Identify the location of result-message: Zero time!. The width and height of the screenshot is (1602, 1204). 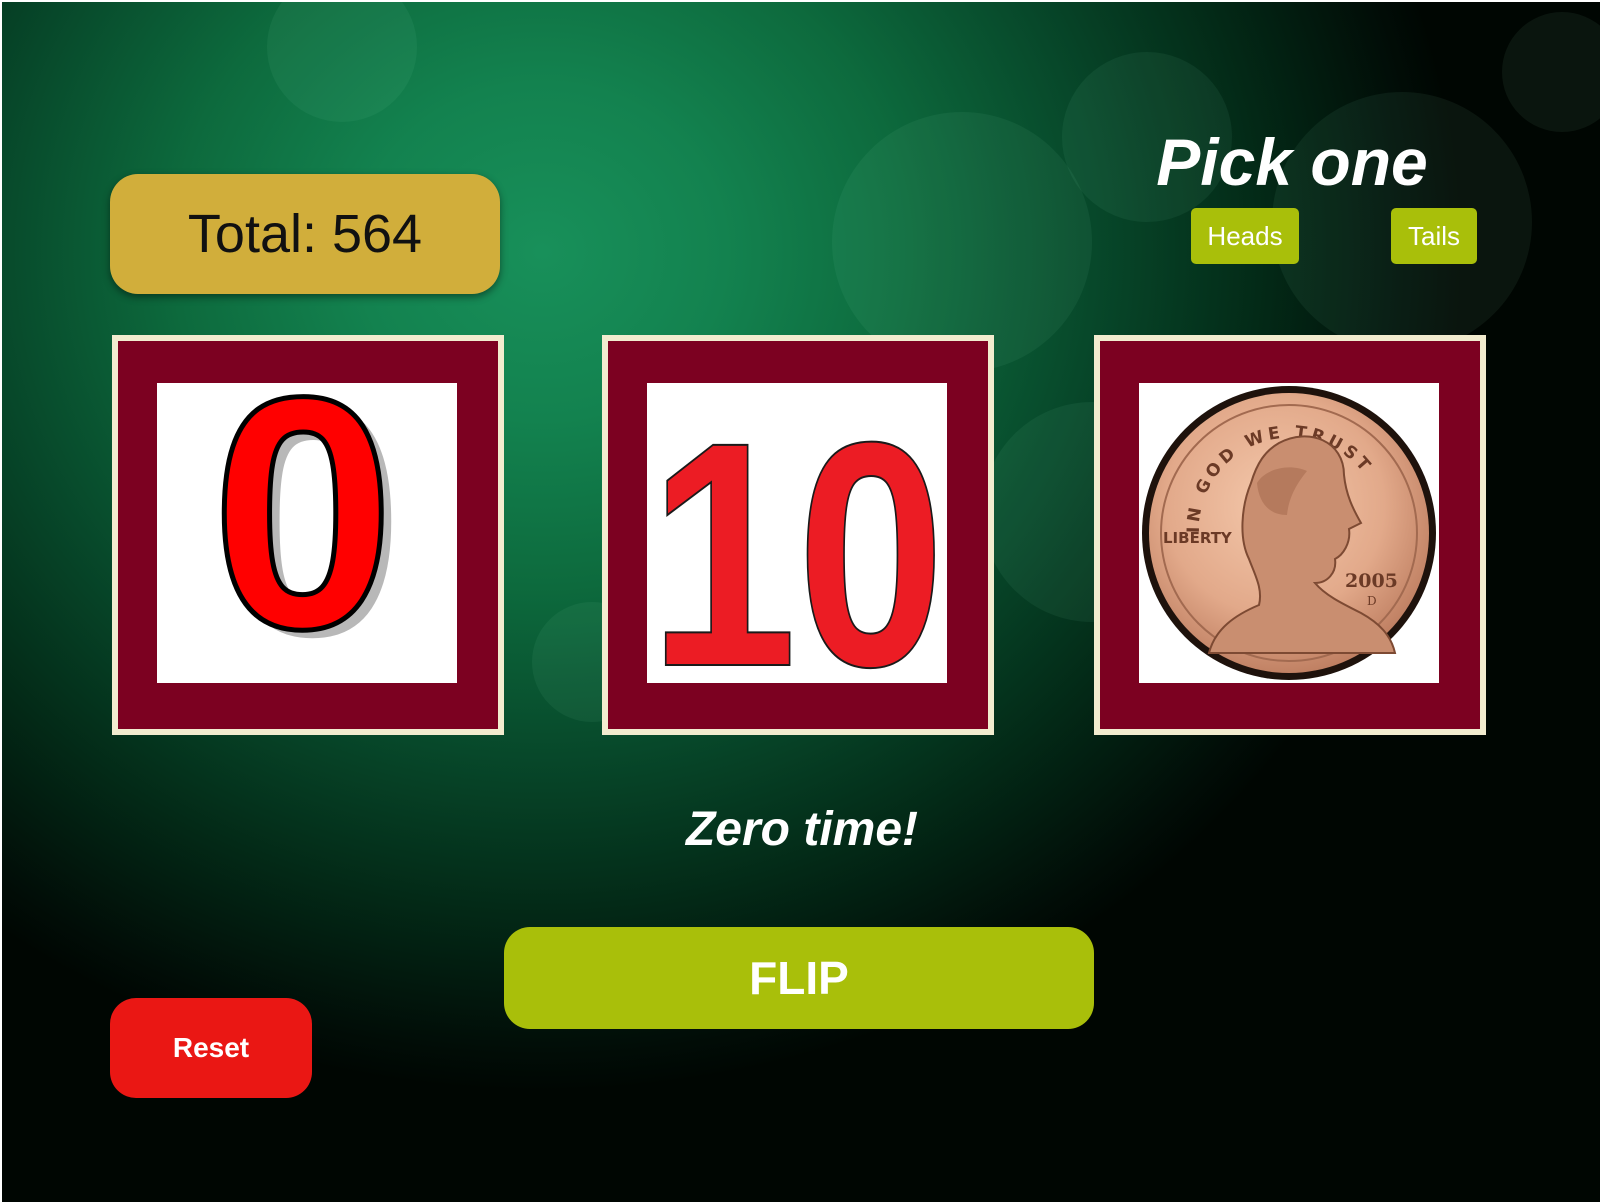
(802, 829).